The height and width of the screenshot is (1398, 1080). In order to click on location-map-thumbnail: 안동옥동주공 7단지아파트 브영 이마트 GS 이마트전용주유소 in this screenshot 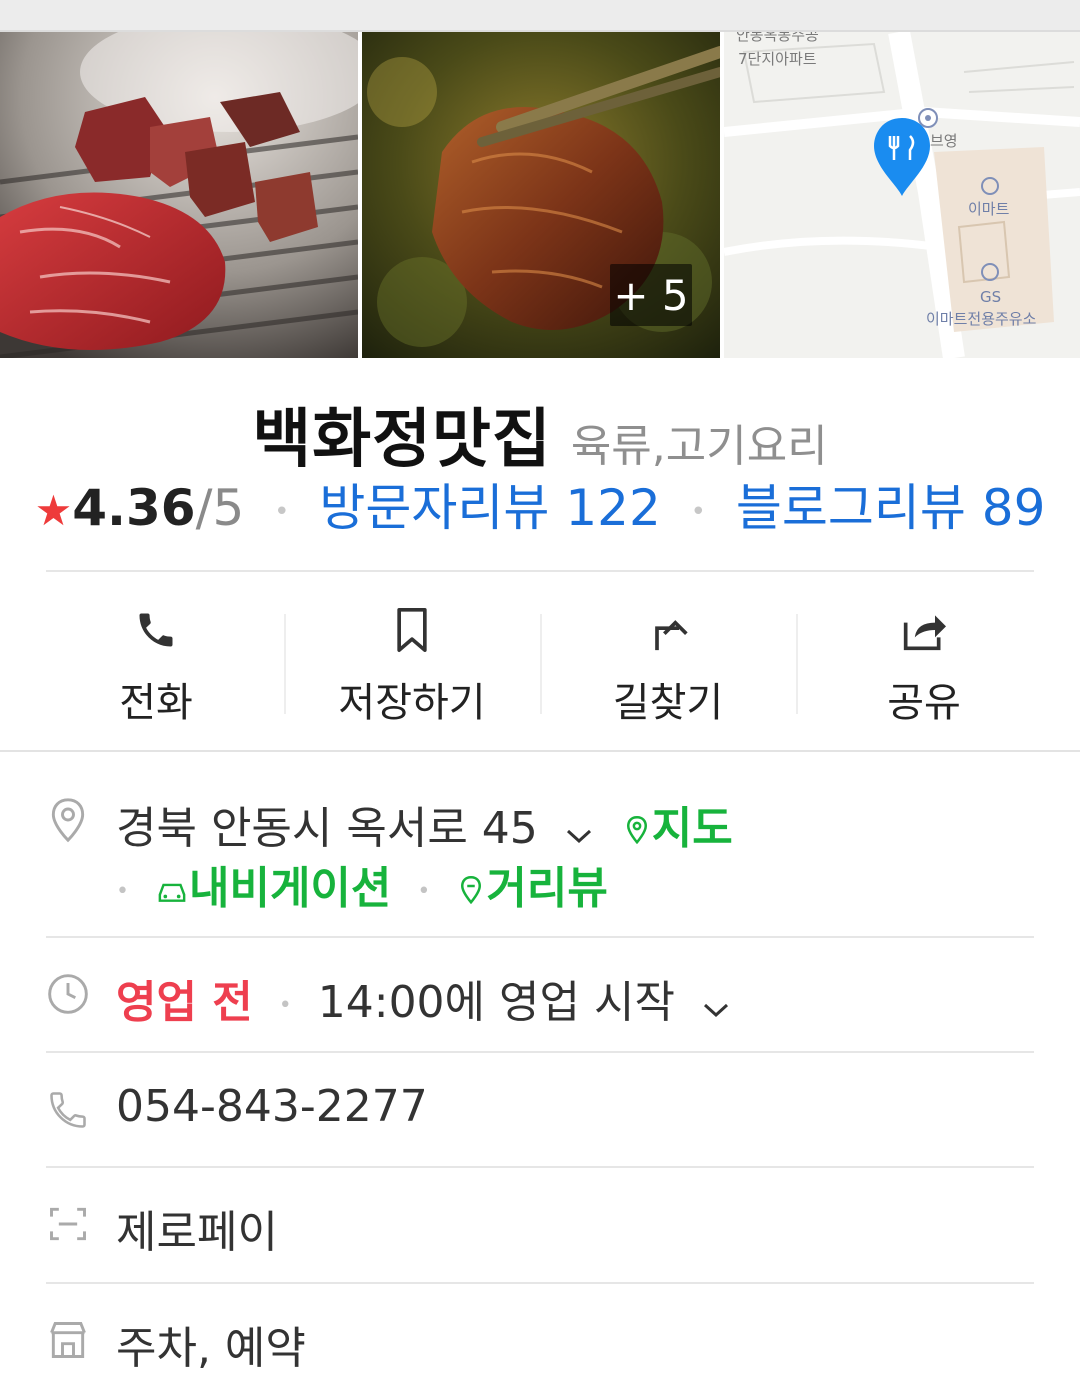, I will do `click(902, 195)`.